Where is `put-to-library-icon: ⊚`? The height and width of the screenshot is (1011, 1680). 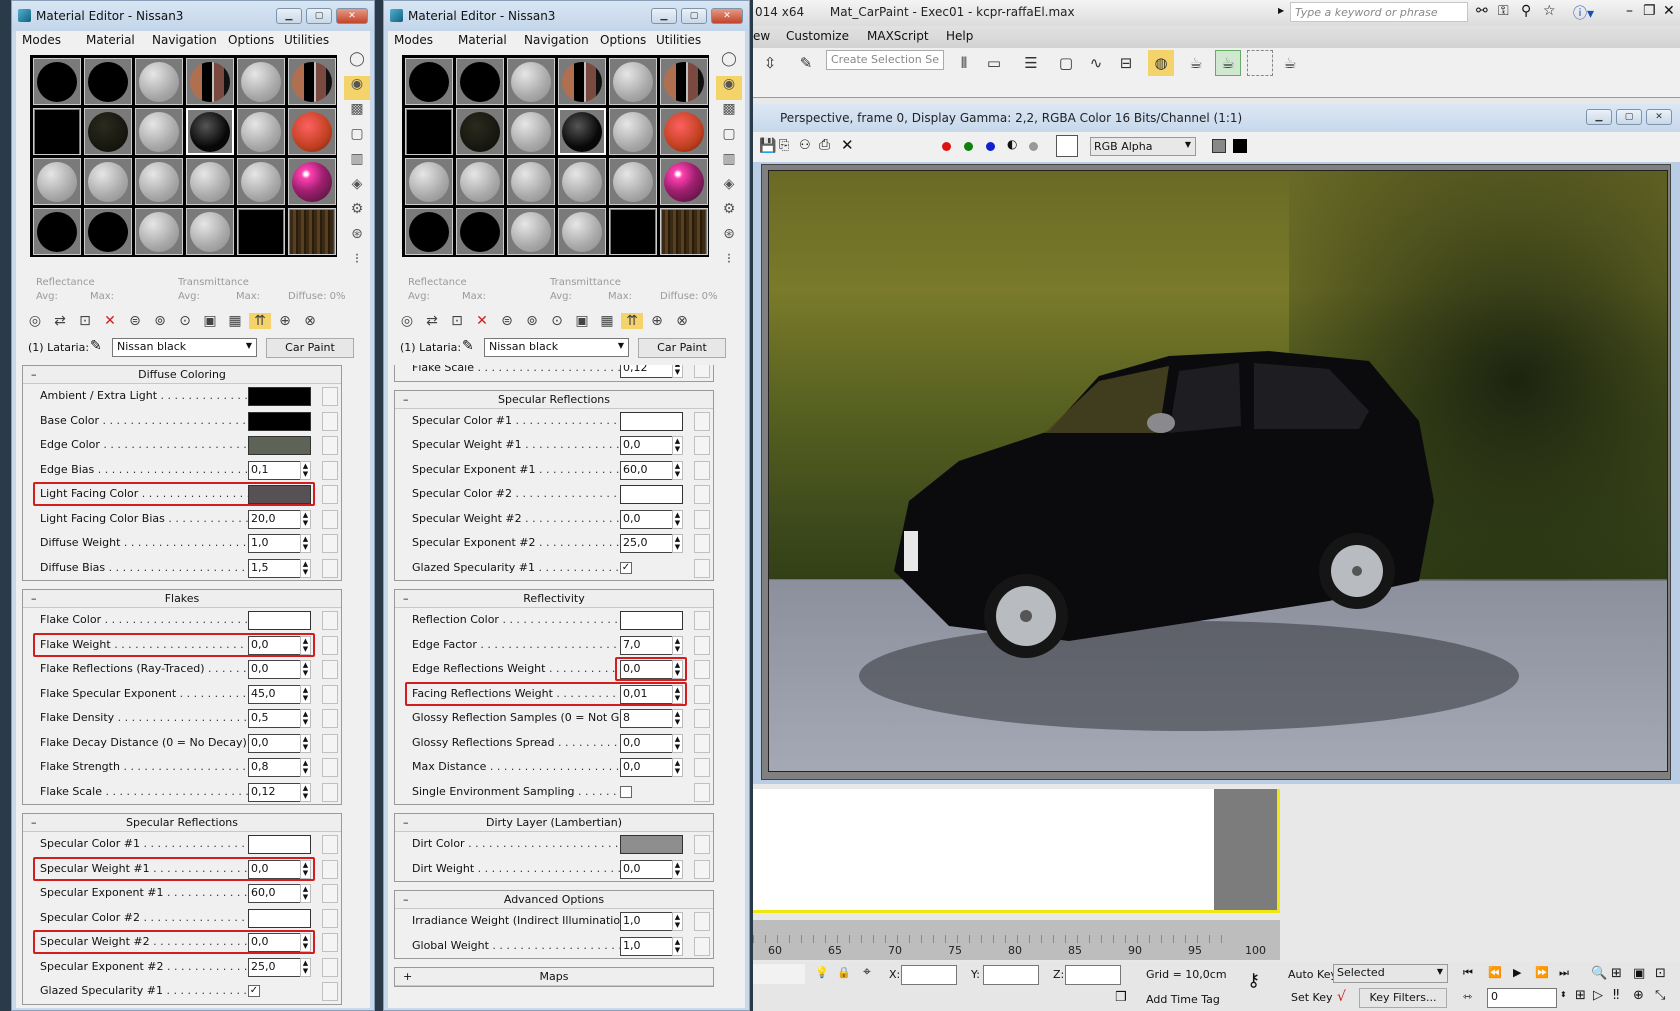 put-to-library-icon: ⊚ is located at coordinates (532, 321).